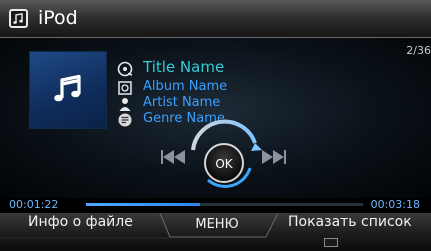  What do you see at coordinates (34, 204) in the screenshot?
I see `elapsed-time: 00:01:22` at bounding box center [34, 204].